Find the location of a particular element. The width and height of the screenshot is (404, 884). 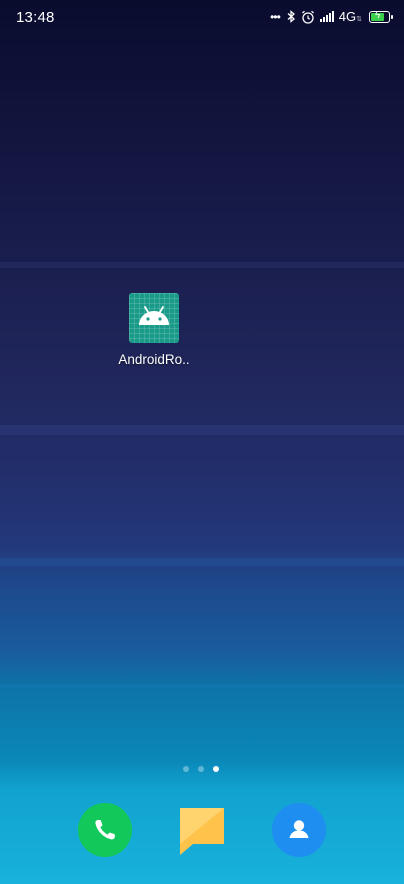

phone-icon is located at coordinates (105, 830).